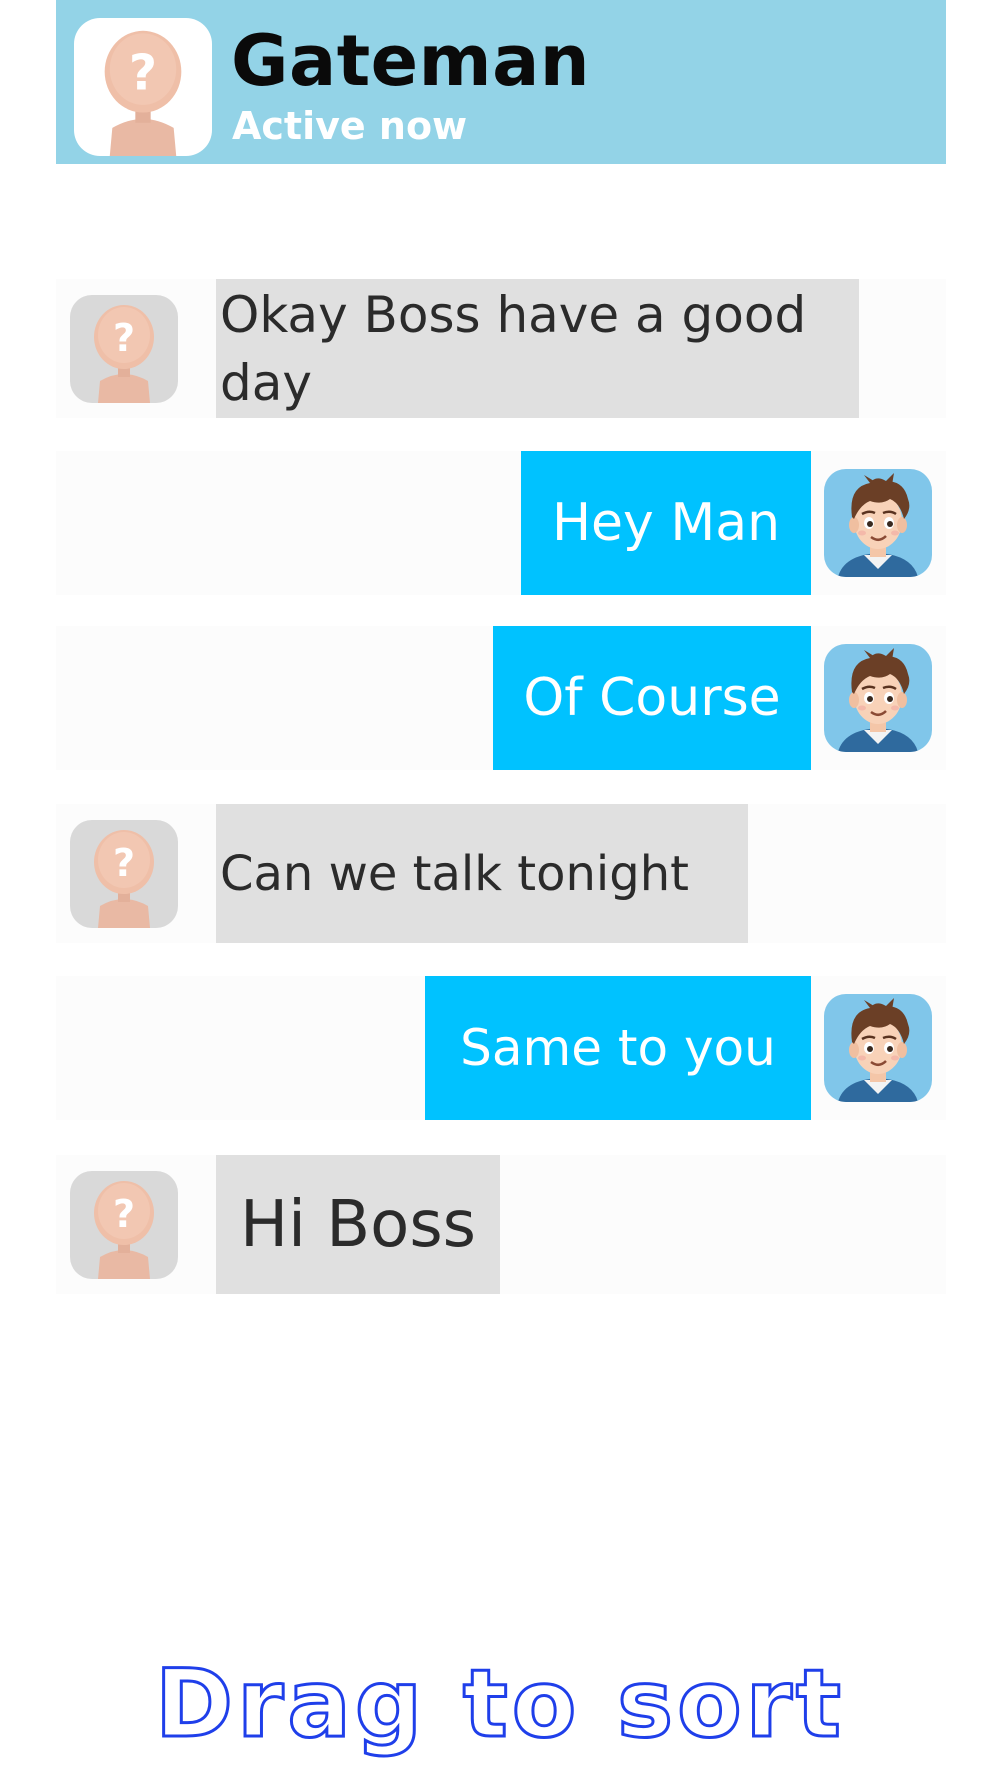 The width and height of the screenshot is (1000, 1778). What do you see at coordinates (501, 1224) in the screenshot?
I see `message-row: Hi Boss` at bounding box center [501, 1224].